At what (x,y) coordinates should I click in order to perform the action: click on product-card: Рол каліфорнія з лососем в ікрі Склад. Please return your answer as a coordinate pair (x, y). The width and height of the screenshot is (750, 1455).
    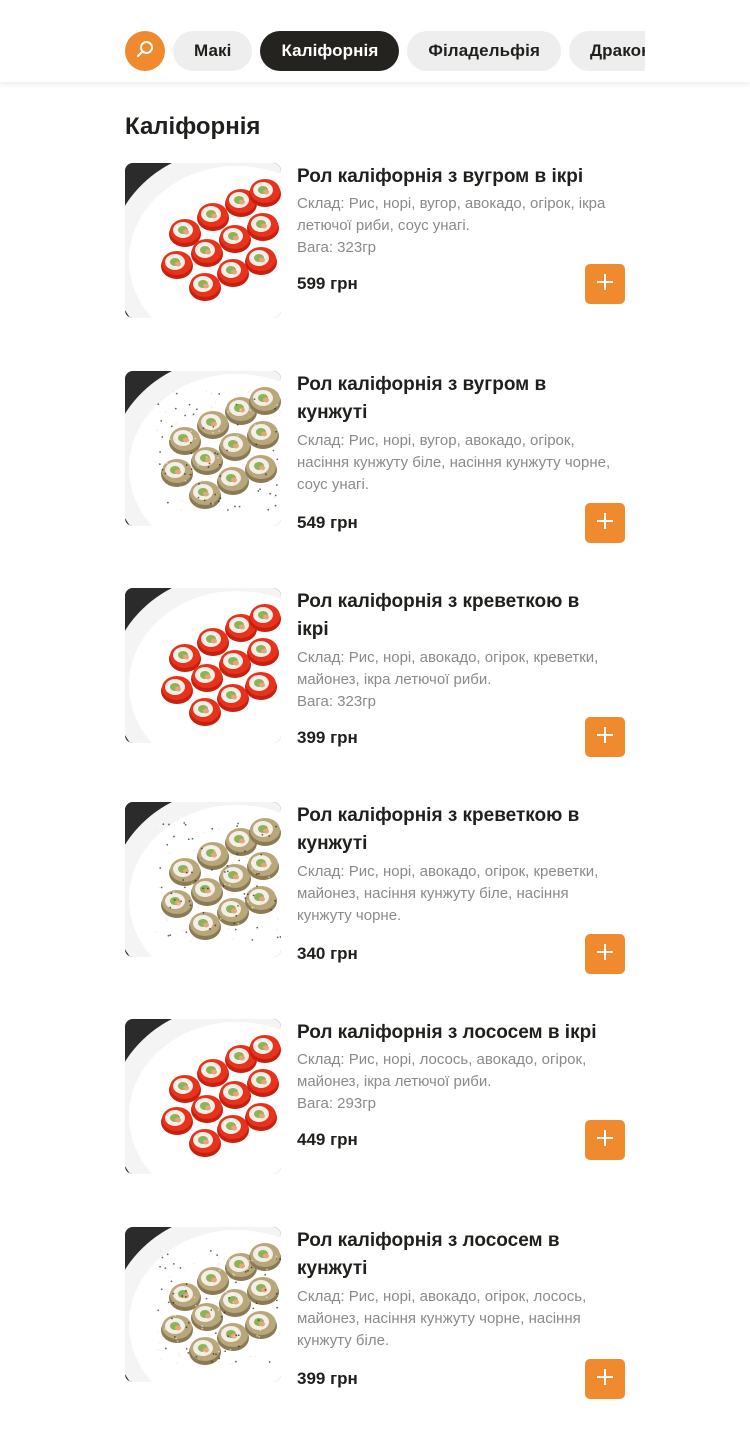
    Looking at the image, I should click on (375, 1101).